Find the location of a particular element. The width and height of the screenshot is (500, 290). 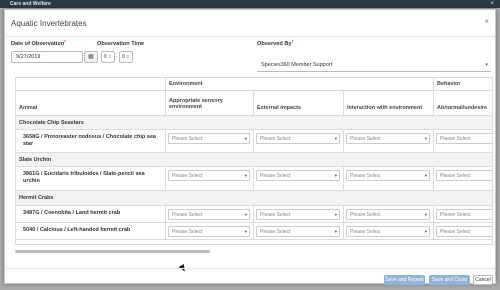

column-sensory: Appropriate sensory environment is located at coordinates (210, 103).